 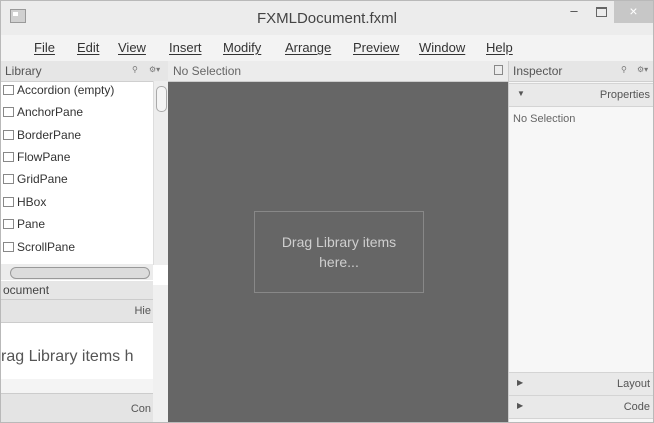 I want to click on inspector-no-selection: No Selection, so click(x=544, y=119).